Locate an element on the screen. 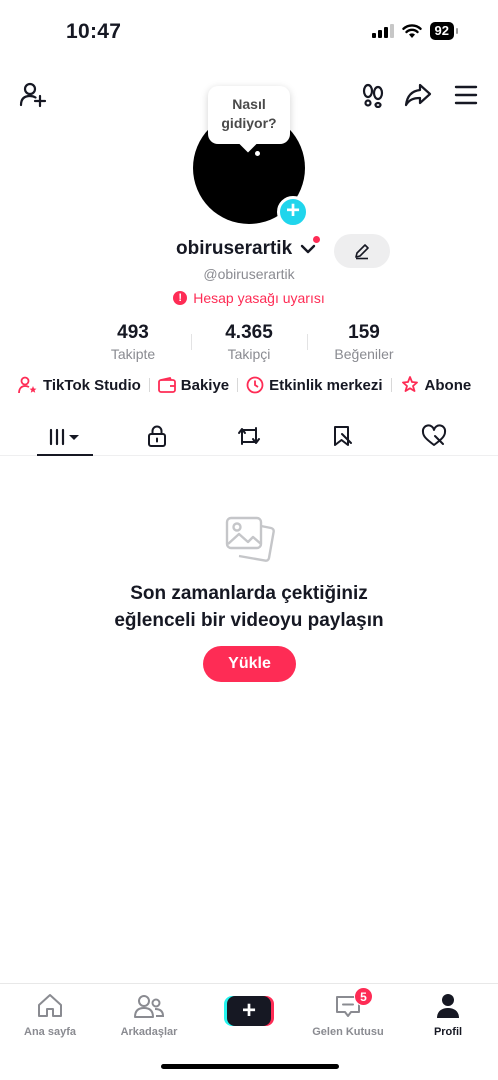 This screenshot has height=1080, width=498. nav-label: Ana sayfa is located at coordinates (50, 1032).